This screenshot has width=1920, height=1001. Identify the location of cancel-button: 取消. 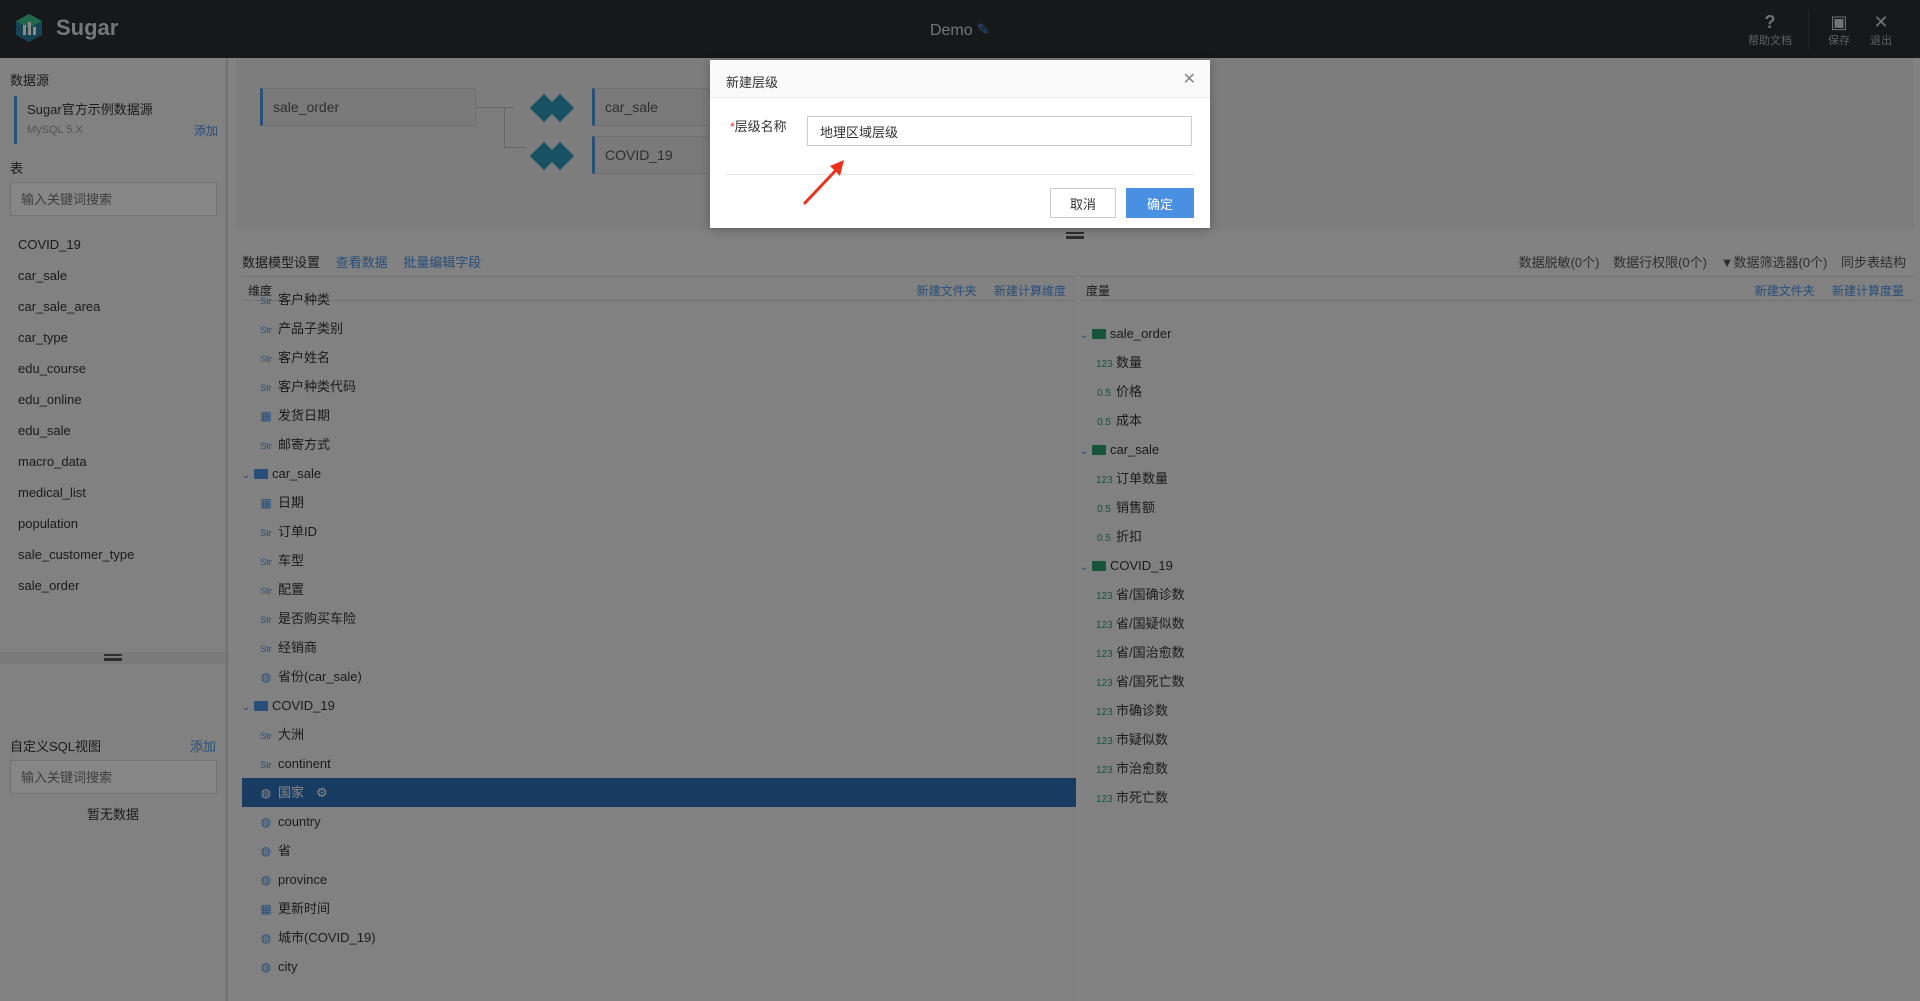
(1083, 203).